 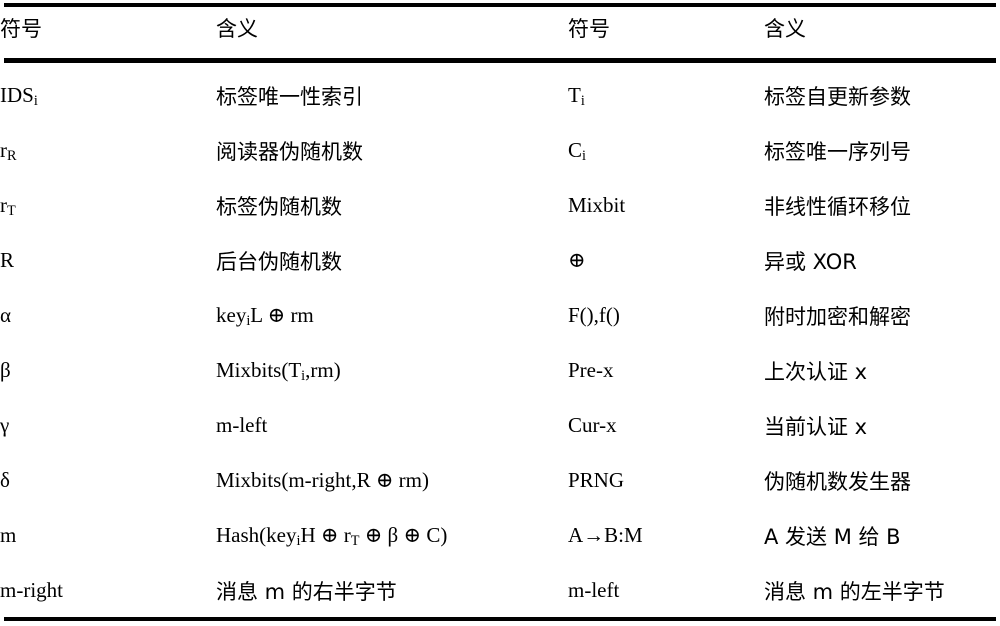 What do you see at coordinates (500, 260) in the screenshot?
I see `table-row: R 后台伪随机数 ⊕ 异或 XOR` at bounding box center [500, 260].